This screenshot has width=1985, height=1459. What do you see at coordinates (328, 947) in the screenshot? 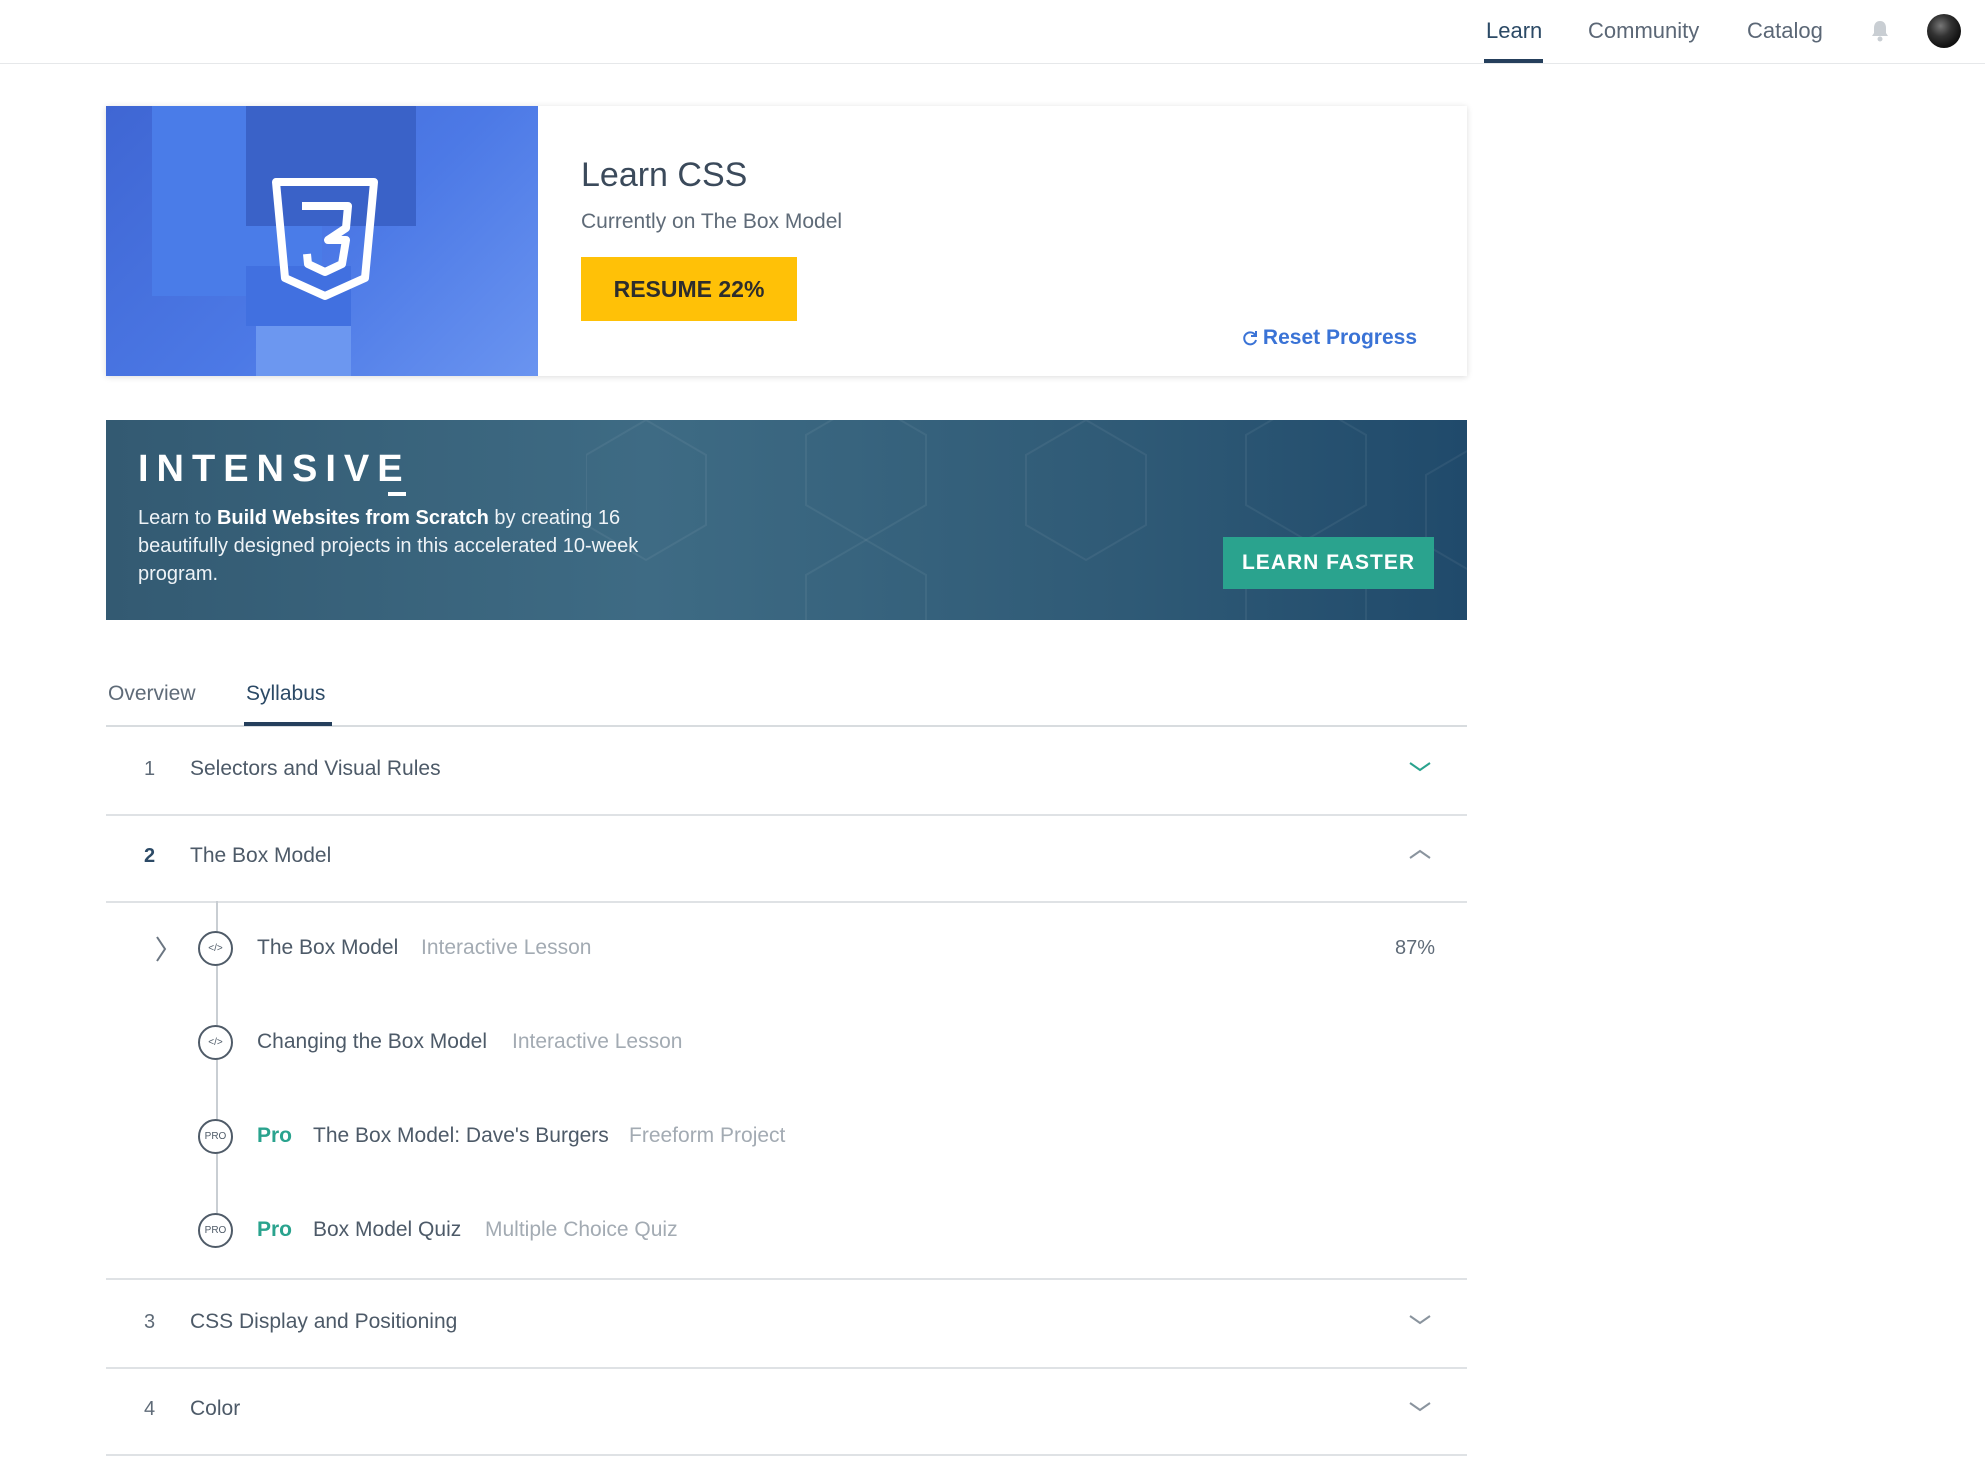
I see `lesson-title: The Box Model` at bounding box center [328, 947].